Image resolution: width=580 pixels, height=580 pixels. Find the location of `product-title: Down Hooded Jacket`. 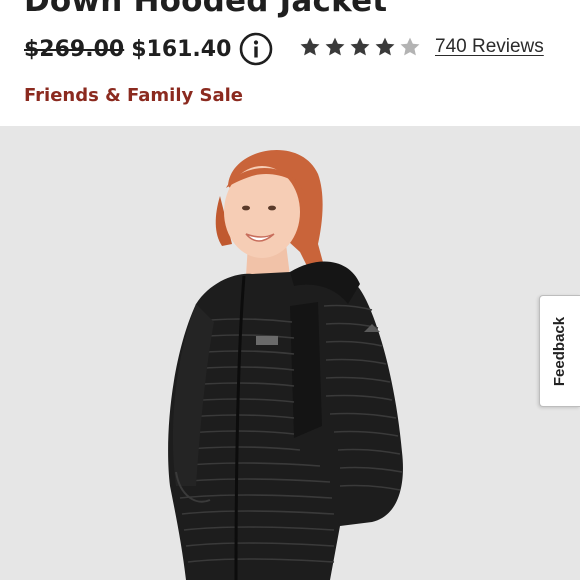

product-title: Down Hooded Jacket is located at coordinates (206, 9).